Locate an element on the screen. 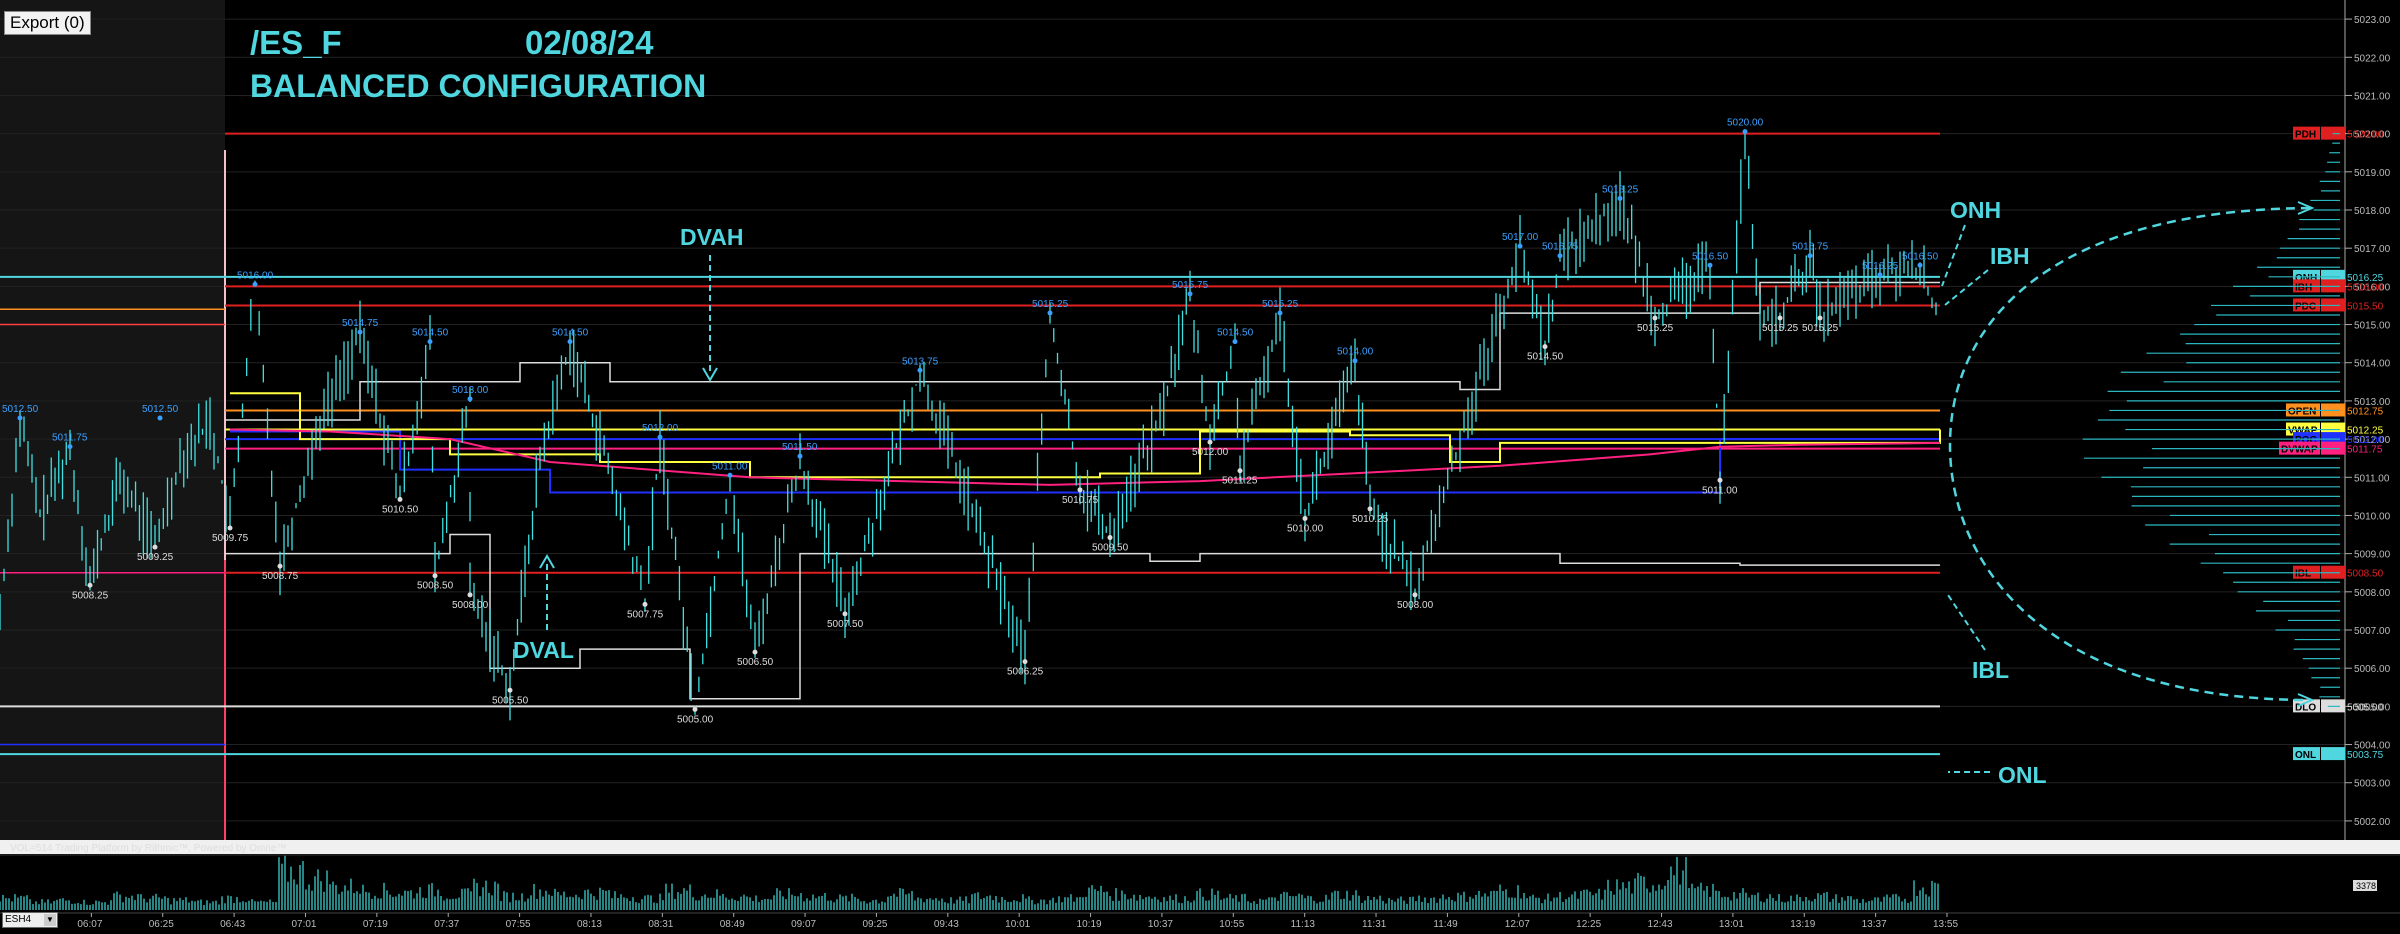 The height and width of the screenshot is (934, 2400). export-button: Export (0) is located at coordinates (47, 23).